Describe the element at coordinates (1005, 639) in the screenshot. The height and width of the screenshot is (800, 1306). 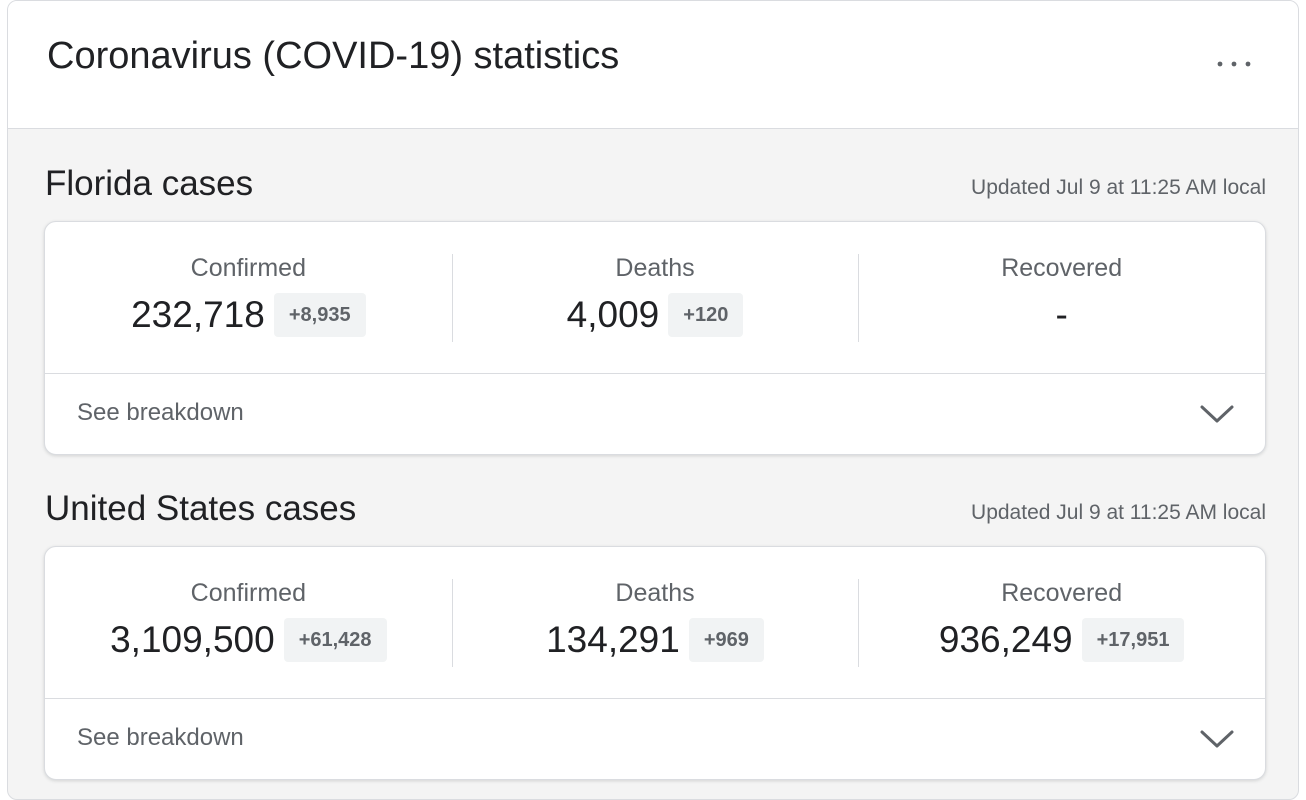
I see `stat-value: 936,249` at that location.